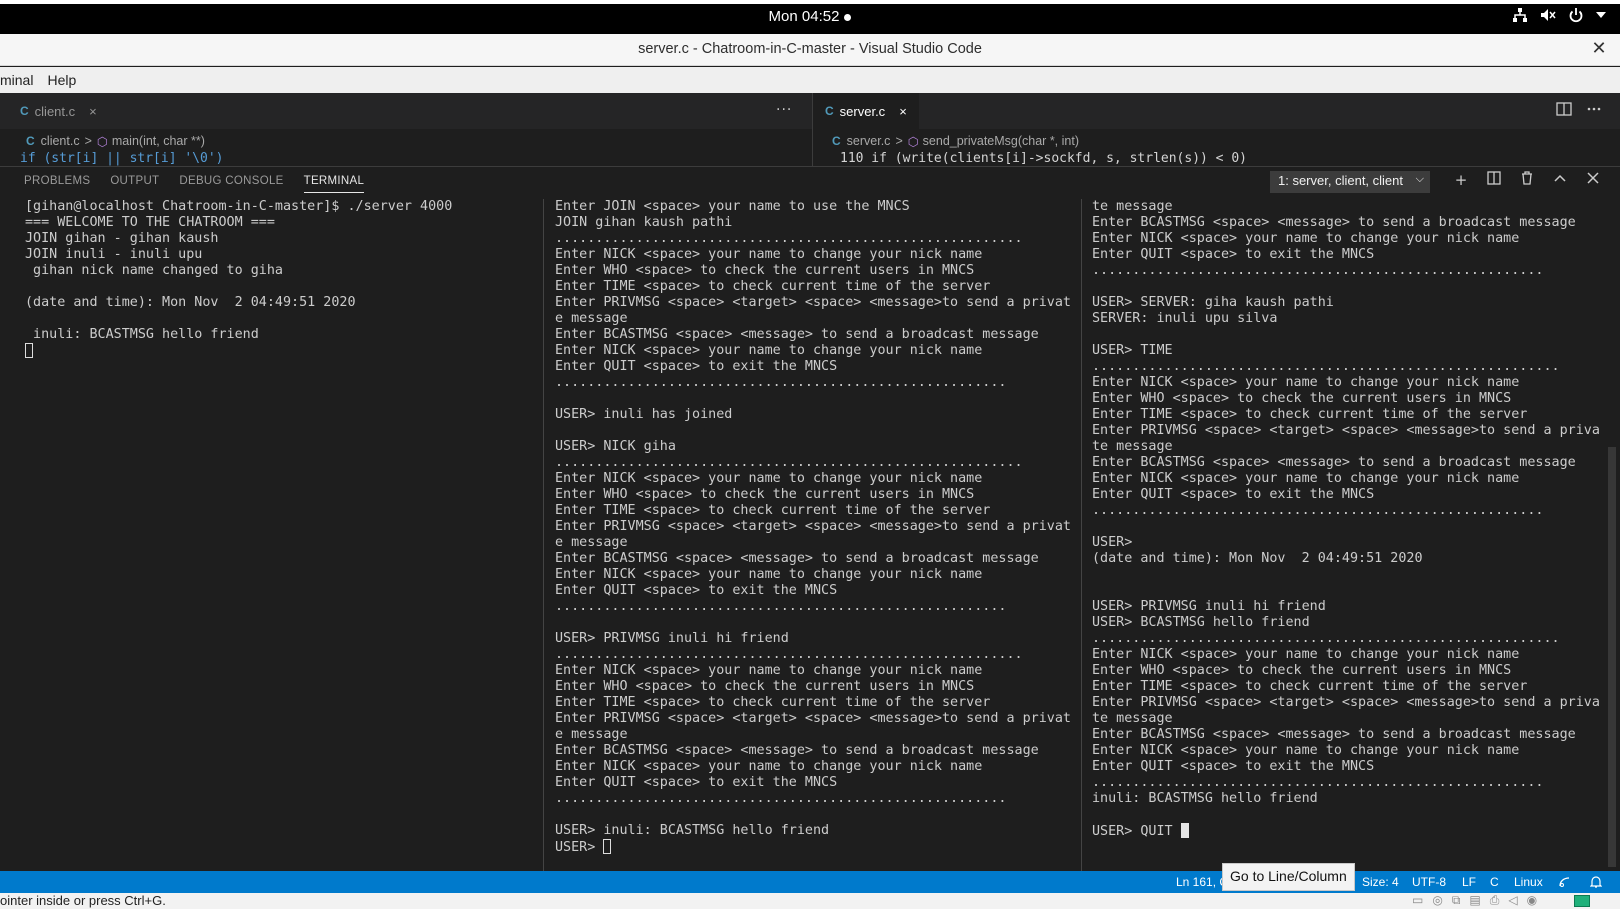  Describe the element at coordinates (1612, 657) in the screenshot. I see `terminal-scrollbar` at that location.